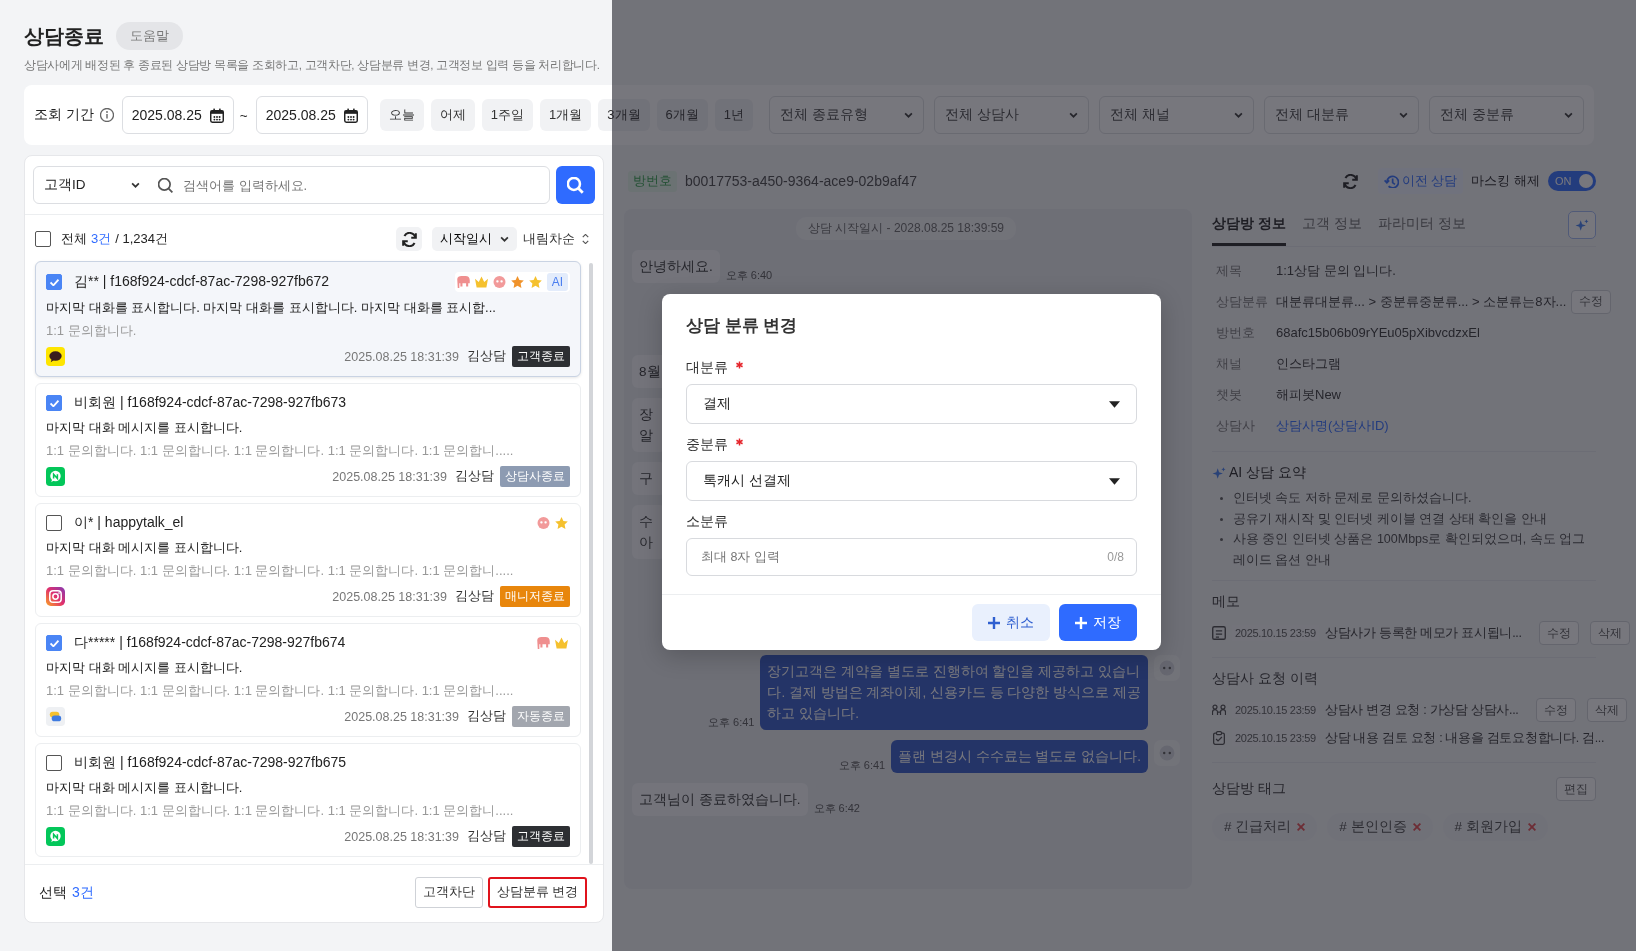 This screenshot has height=951, width=1636. What do you see at coordinates (911, 557) in the screenshot?
I see `subcategory-field: 최대 8자 입력 0/8` at bounding box center [911, 557].